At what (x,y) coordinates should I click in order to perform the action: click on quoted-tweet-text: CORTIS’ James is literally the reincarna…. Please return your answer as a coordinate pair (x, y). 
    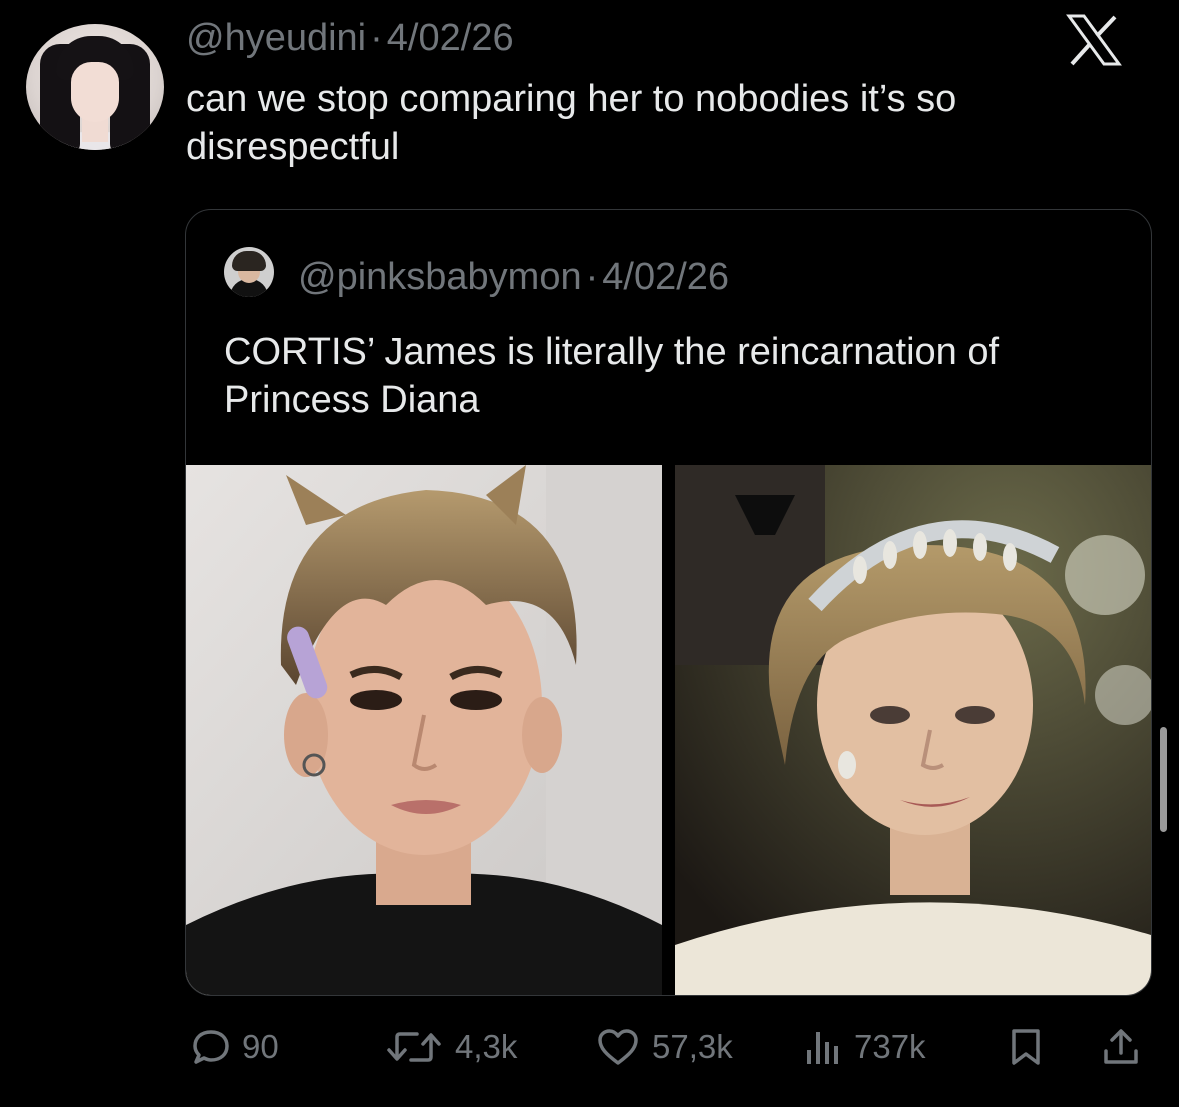
    Looking at the image, I should click on (612, 376).